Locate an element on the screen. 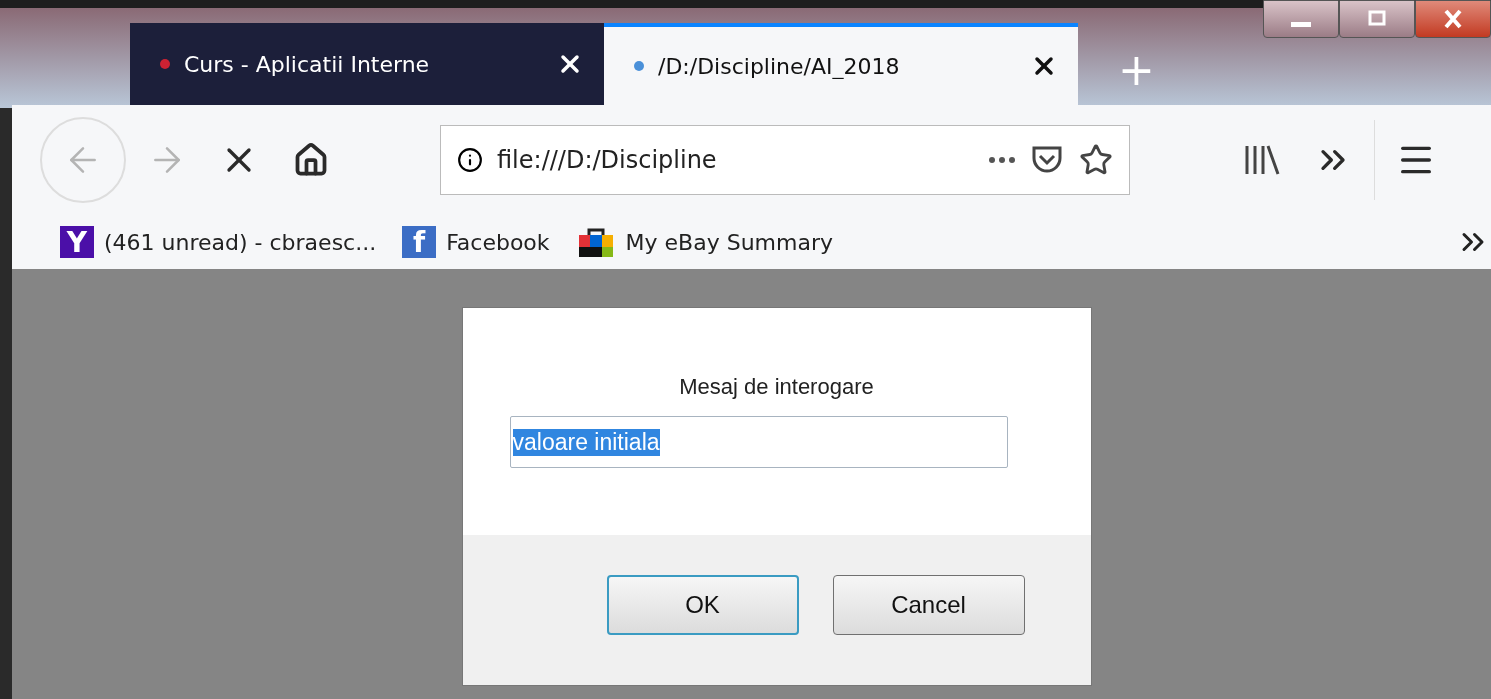 This screenshot has width=1491, height=699. close-button is located at coordinates (1453, 19).